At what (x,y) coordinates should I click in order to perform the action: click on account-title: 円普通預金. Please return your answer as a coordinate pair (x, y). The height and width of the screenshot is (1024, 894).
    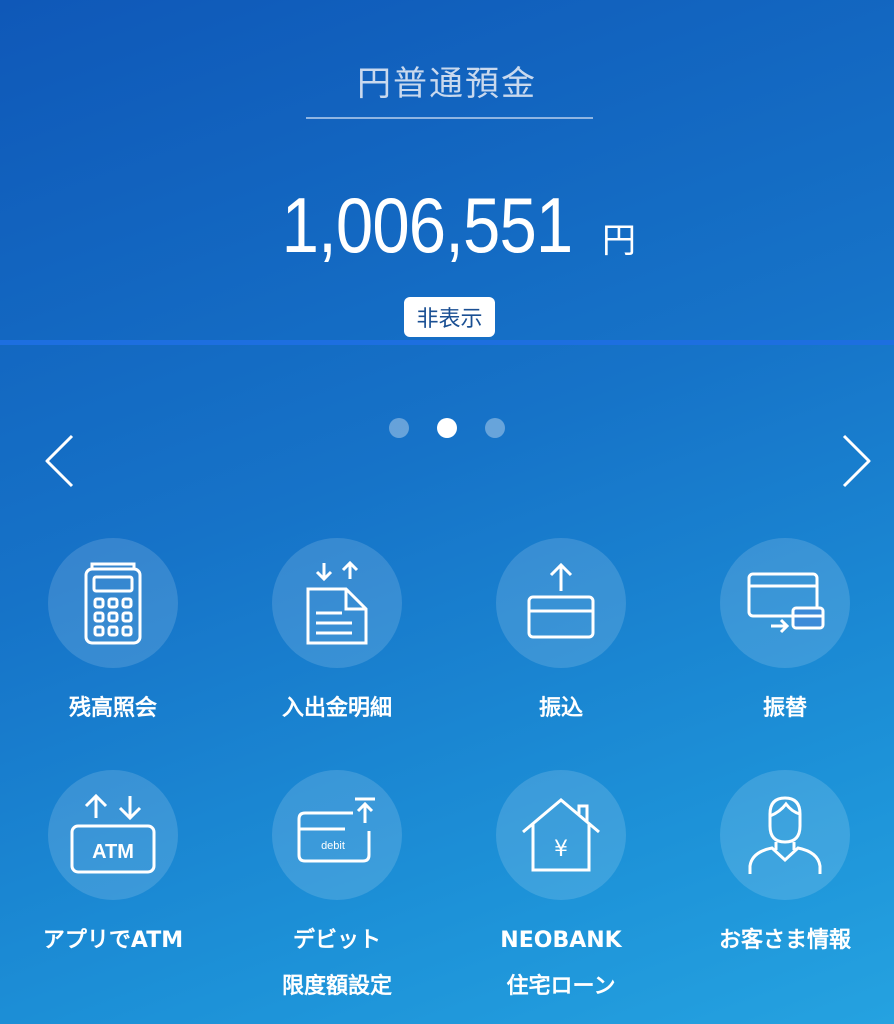
    Looking at the image, I should click on (447, 84).